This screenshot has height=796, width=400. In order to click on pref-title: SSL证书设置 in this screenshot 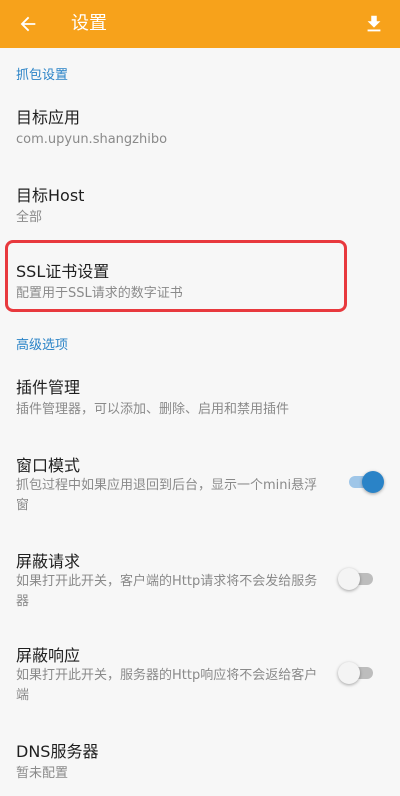, I will do `click(63, 271)`.